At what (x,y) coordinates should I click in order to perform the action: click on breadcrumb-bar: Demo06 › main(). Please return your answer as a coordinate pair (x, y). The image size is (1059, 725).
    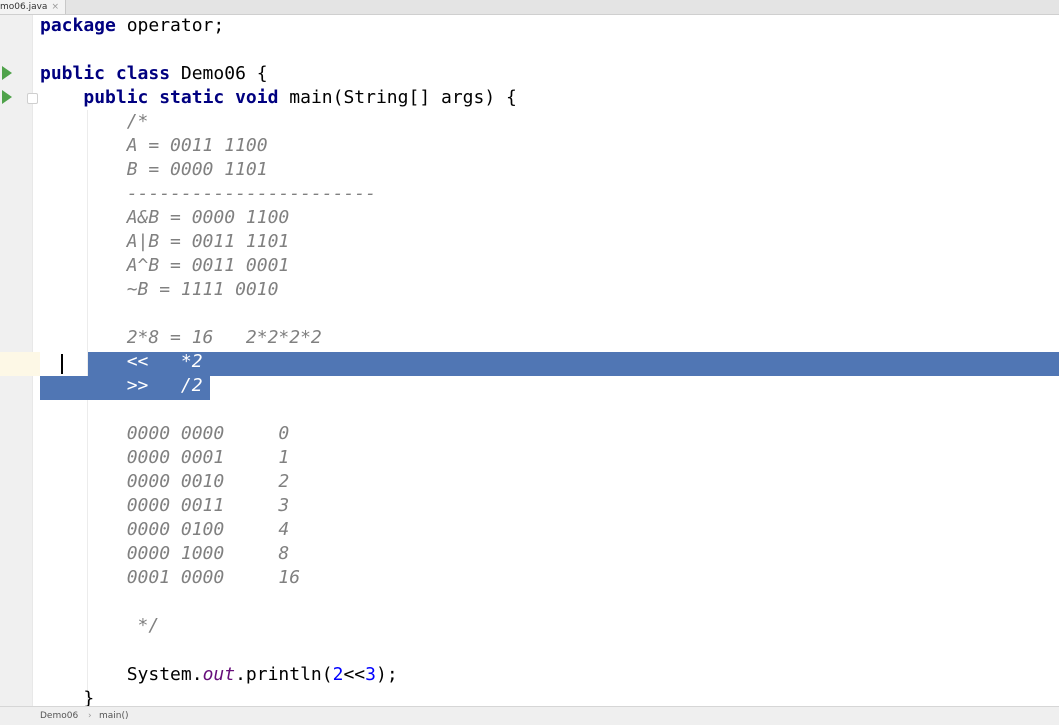
    Looking at the image, I should click on (529, 715).